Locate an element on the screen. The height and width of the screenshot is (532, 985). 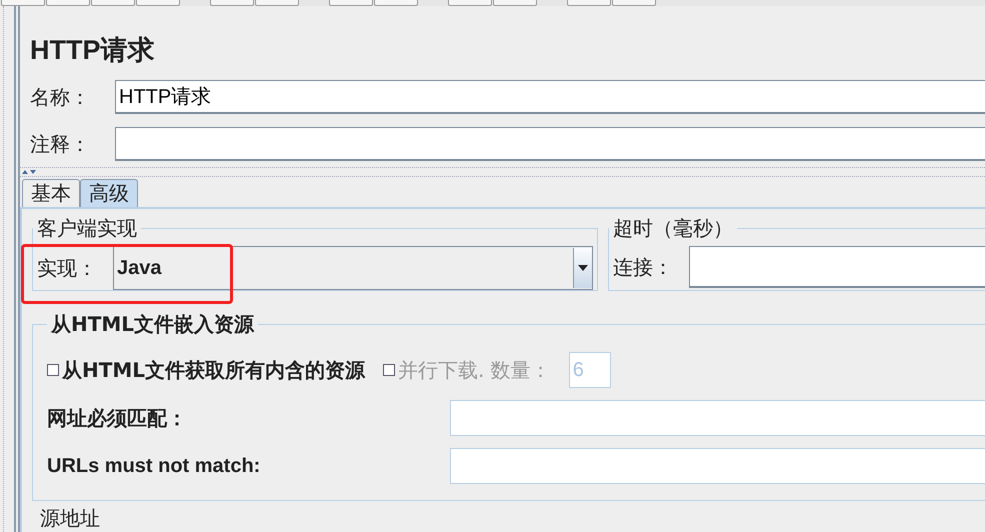
field-label: 实现： is located at coordinates (67, 268).